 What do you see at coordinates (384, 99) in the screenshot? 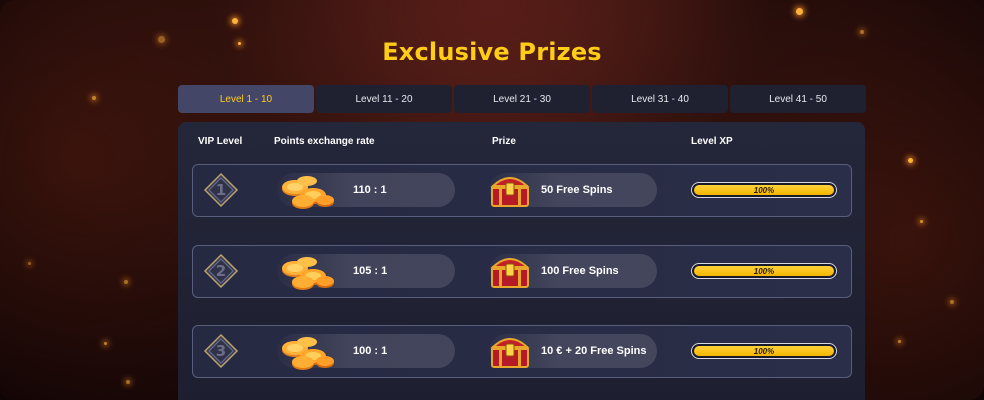
I see `tab-level-11-20: Level 11 - 20` at bounding box center [384, 99].